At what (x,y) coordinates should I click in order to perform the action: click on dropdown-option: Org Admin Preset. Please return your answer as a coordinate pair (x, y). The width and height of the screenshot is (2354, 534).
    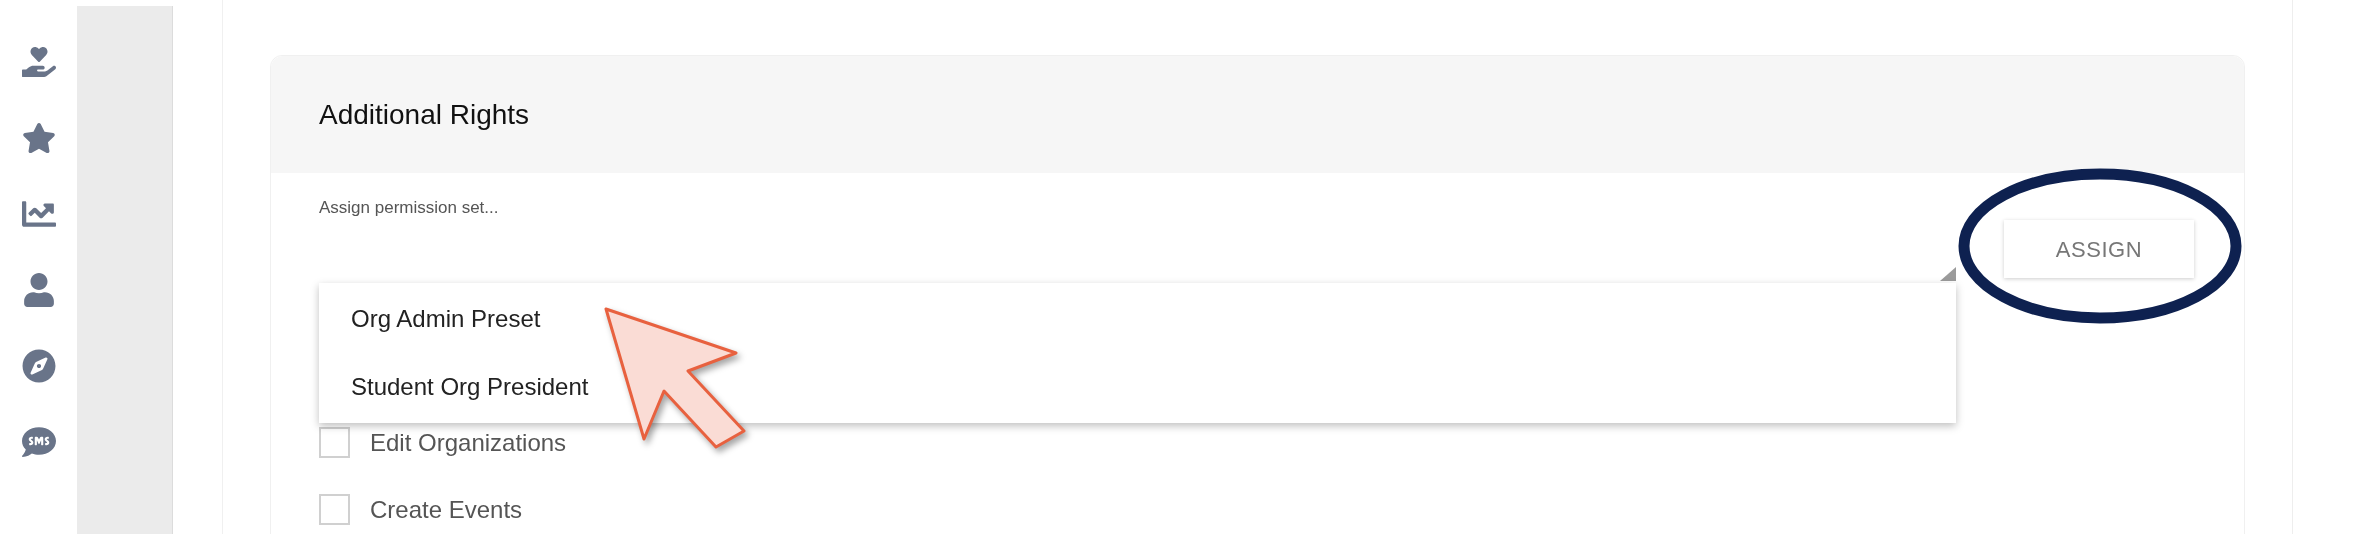
    Looking at the image, I should click on (1137, 319).